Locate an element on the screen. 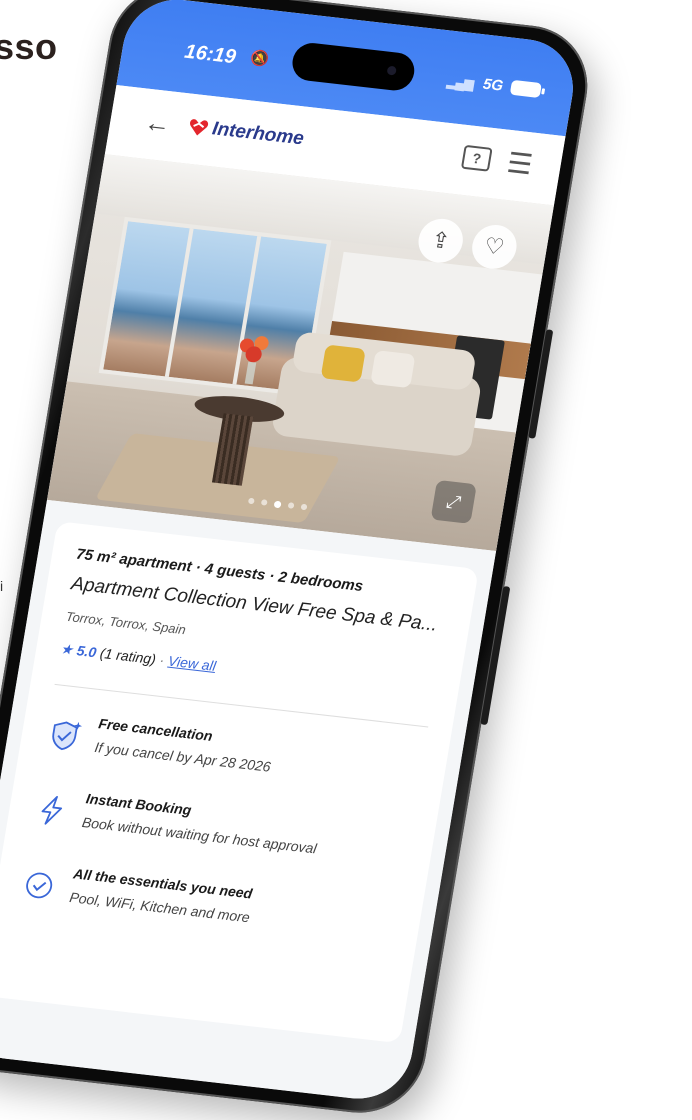 The image size is (692, 1120). back-arrow-icon: ← is located at coordinates (157, 124).